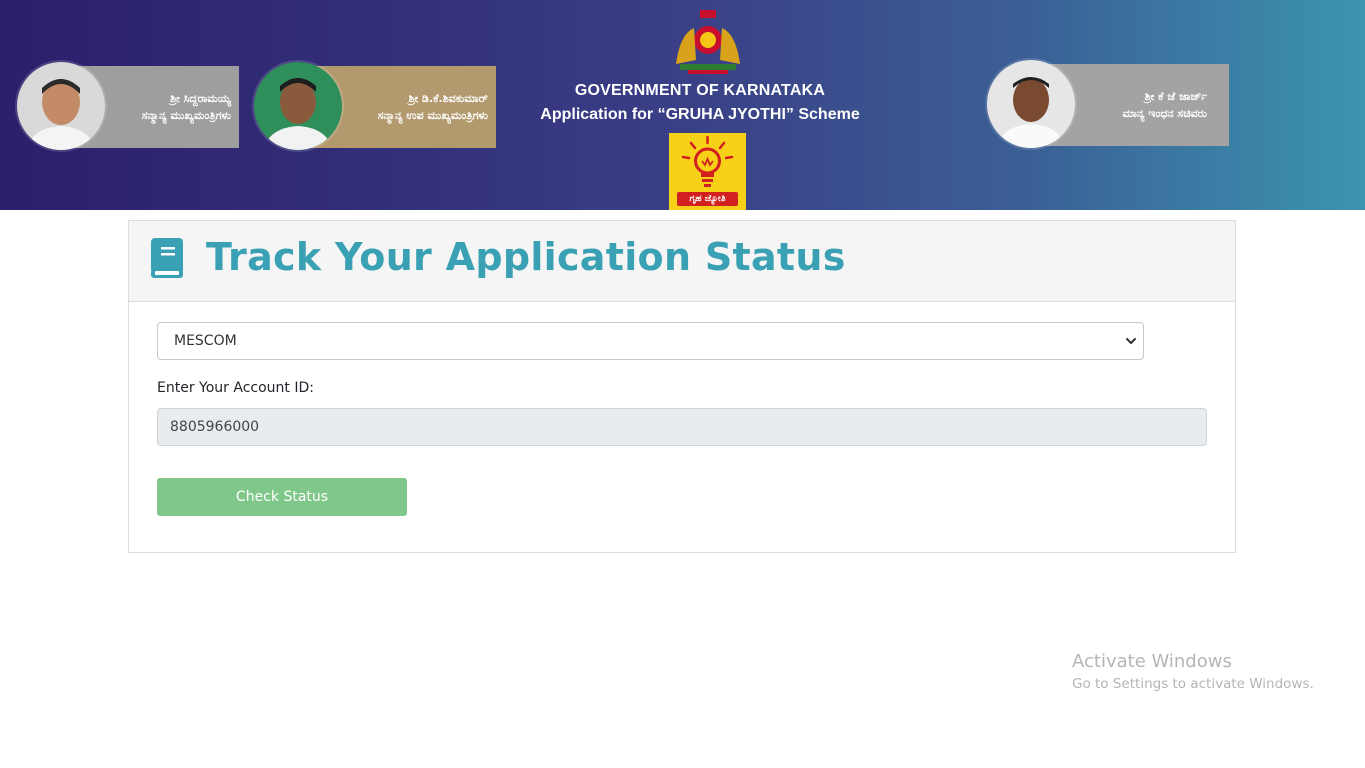  What do you see at coordinates (200, 98) in the screenshot?
I see `leader-name: ಶ್ರೀ ಸಿದ್ದರಾಮಯ್ಯ` at bounding box center [200, 98].